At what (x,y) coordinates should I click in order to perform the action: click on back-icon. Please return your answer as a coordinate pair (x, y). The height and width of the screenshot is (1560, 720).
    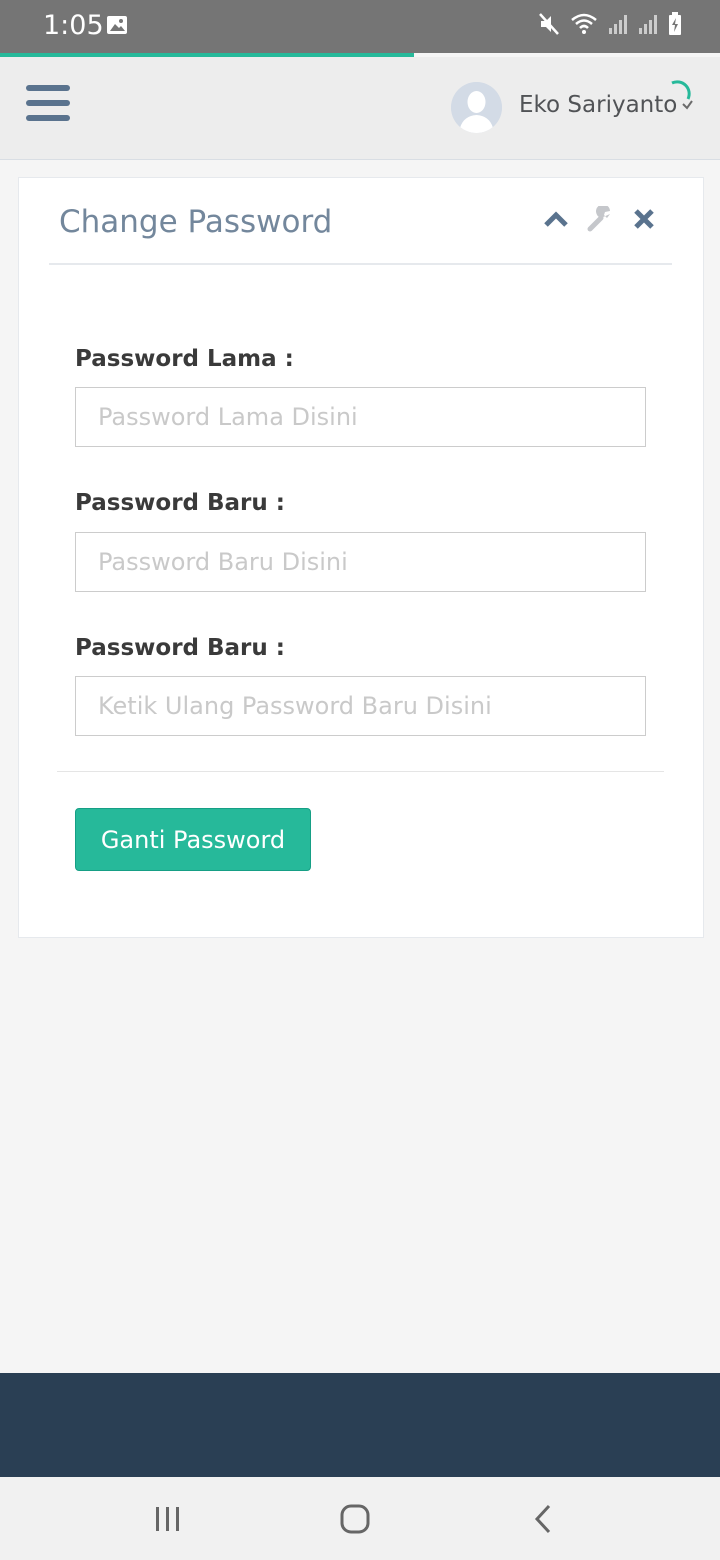
    Looking at the image, I should click on (544, 1519).